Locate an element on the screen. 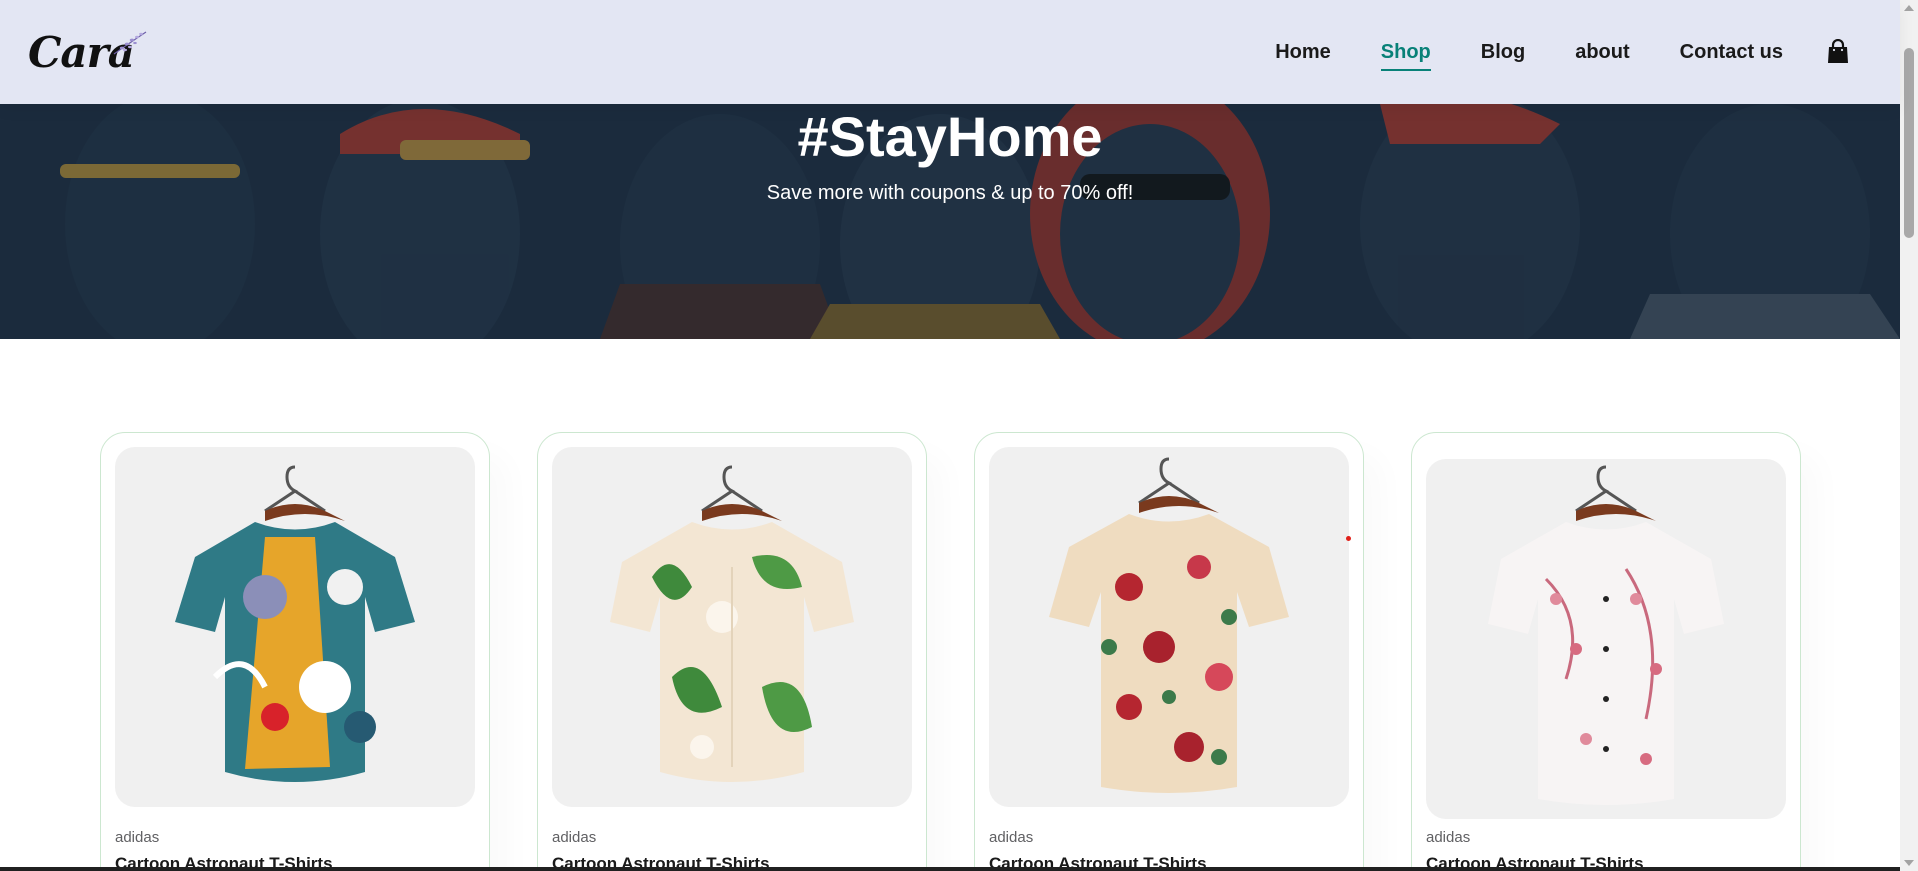 The height and width of the screenshot is (871, 1918). nav-shop: Shop is located at coordinates (1406, 56).